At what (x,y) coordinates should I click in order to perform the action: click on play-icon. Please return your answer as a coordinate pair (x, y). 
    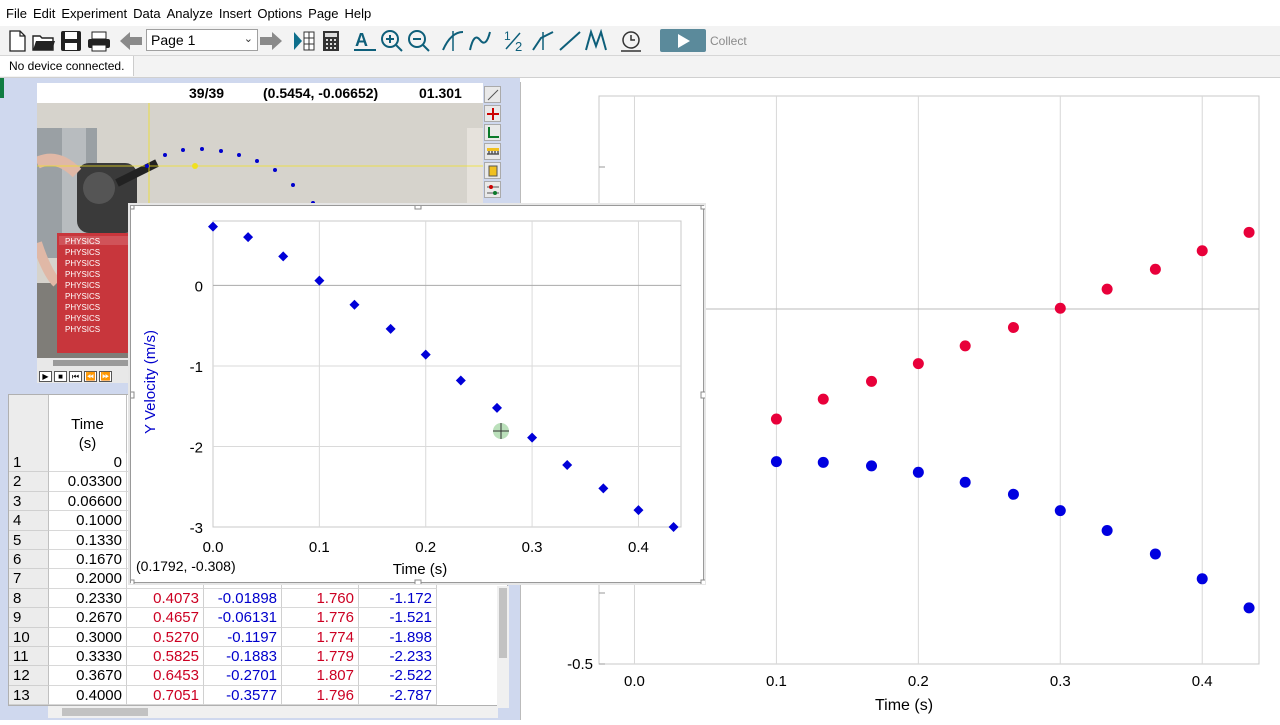
    Looking at the image, I should click on (684, 40).